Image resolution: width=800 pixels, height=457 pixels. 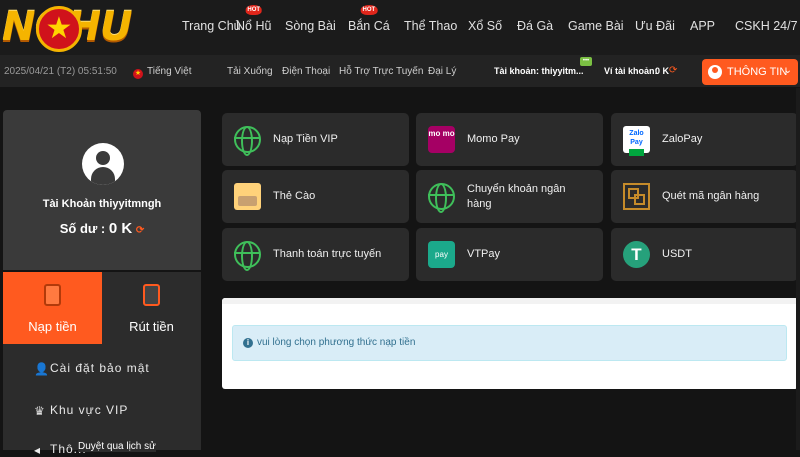 I want to click on usdt-icon: T, so click(x=636, y=254).